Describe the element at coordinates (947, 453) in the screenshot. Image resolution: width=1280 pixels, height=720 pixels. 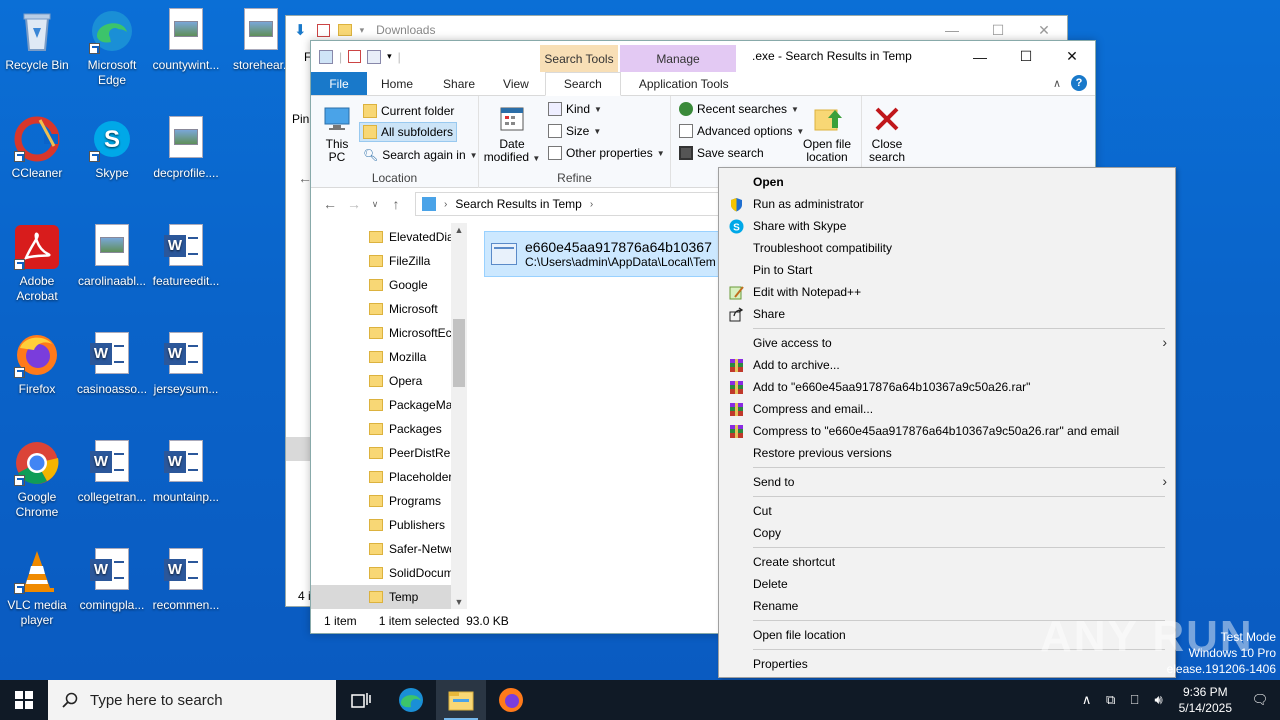
I see `menu-item-restore-previous-versions: Restore previous versions` at that location.